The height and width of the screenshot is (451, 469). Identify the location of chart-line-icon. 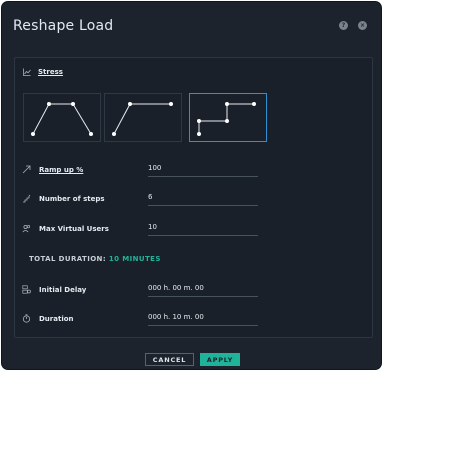
(27, 72).